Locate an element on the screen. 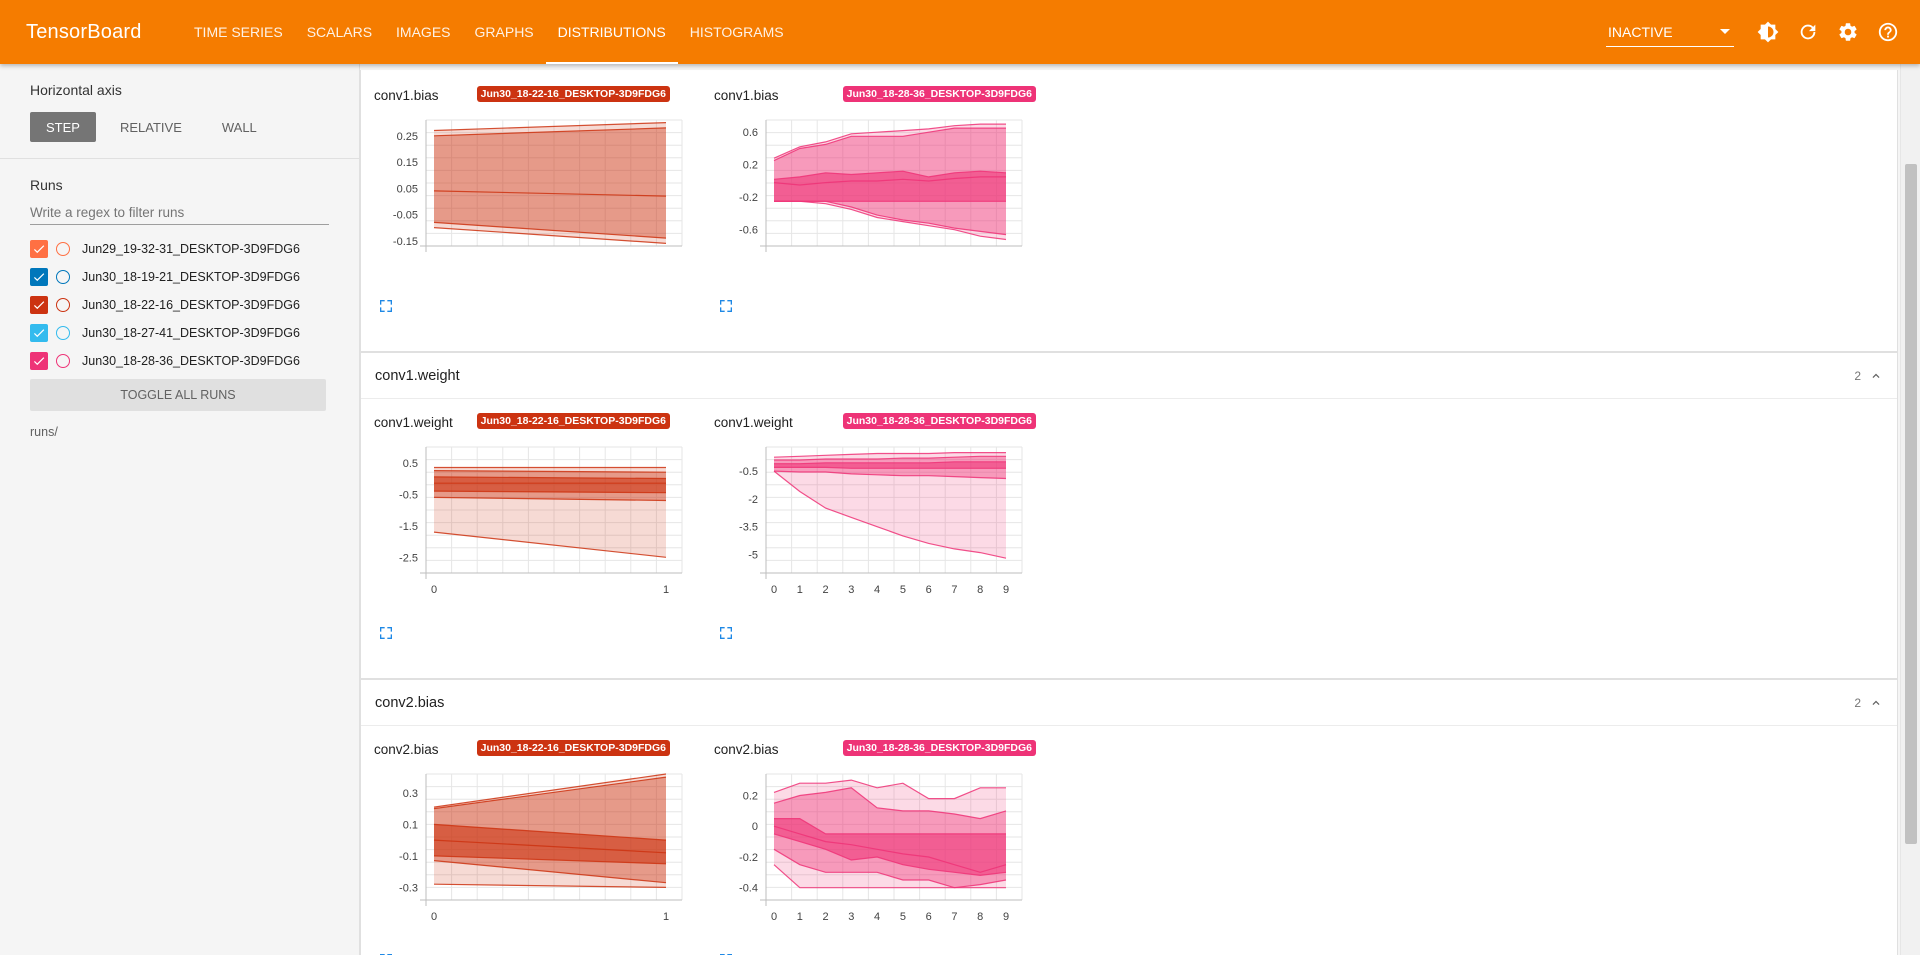 The height and width of the screenshot is (955, 1920). scrollbar-thumb is located at coordinates (1911, 504).